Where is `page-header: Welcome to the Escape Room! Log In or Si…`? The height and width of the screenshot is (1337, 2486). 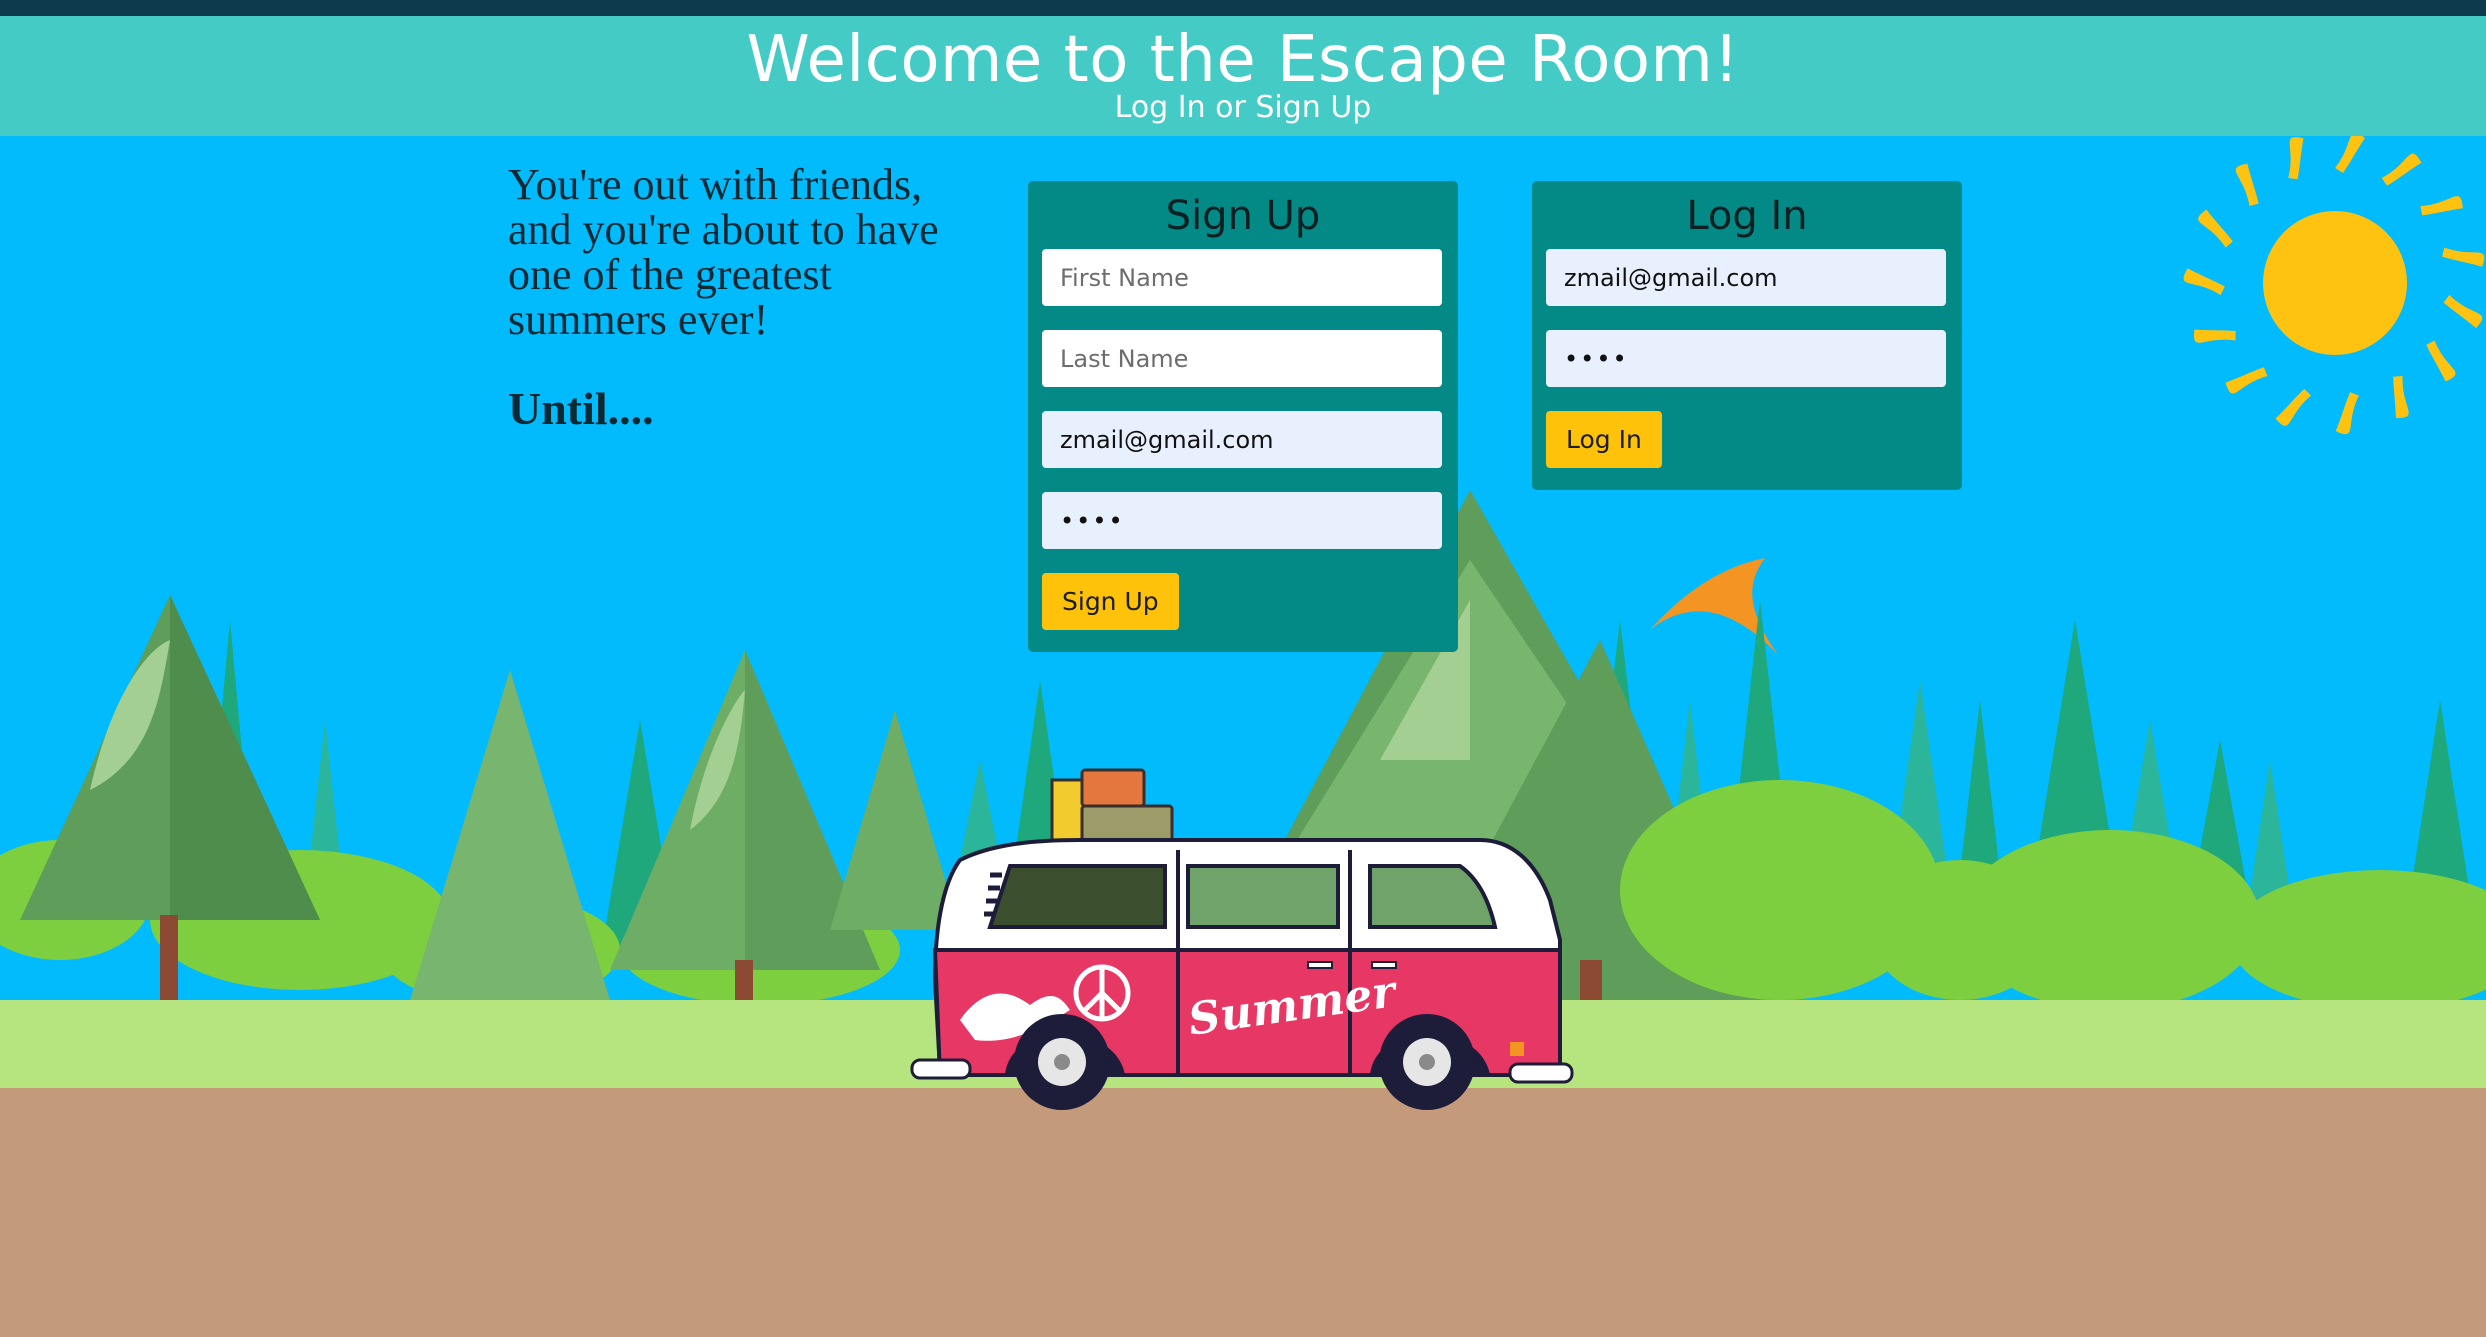
page-header: Welcome to the Escape Room! Log In or Si… is located at coordinates (1243, 76).